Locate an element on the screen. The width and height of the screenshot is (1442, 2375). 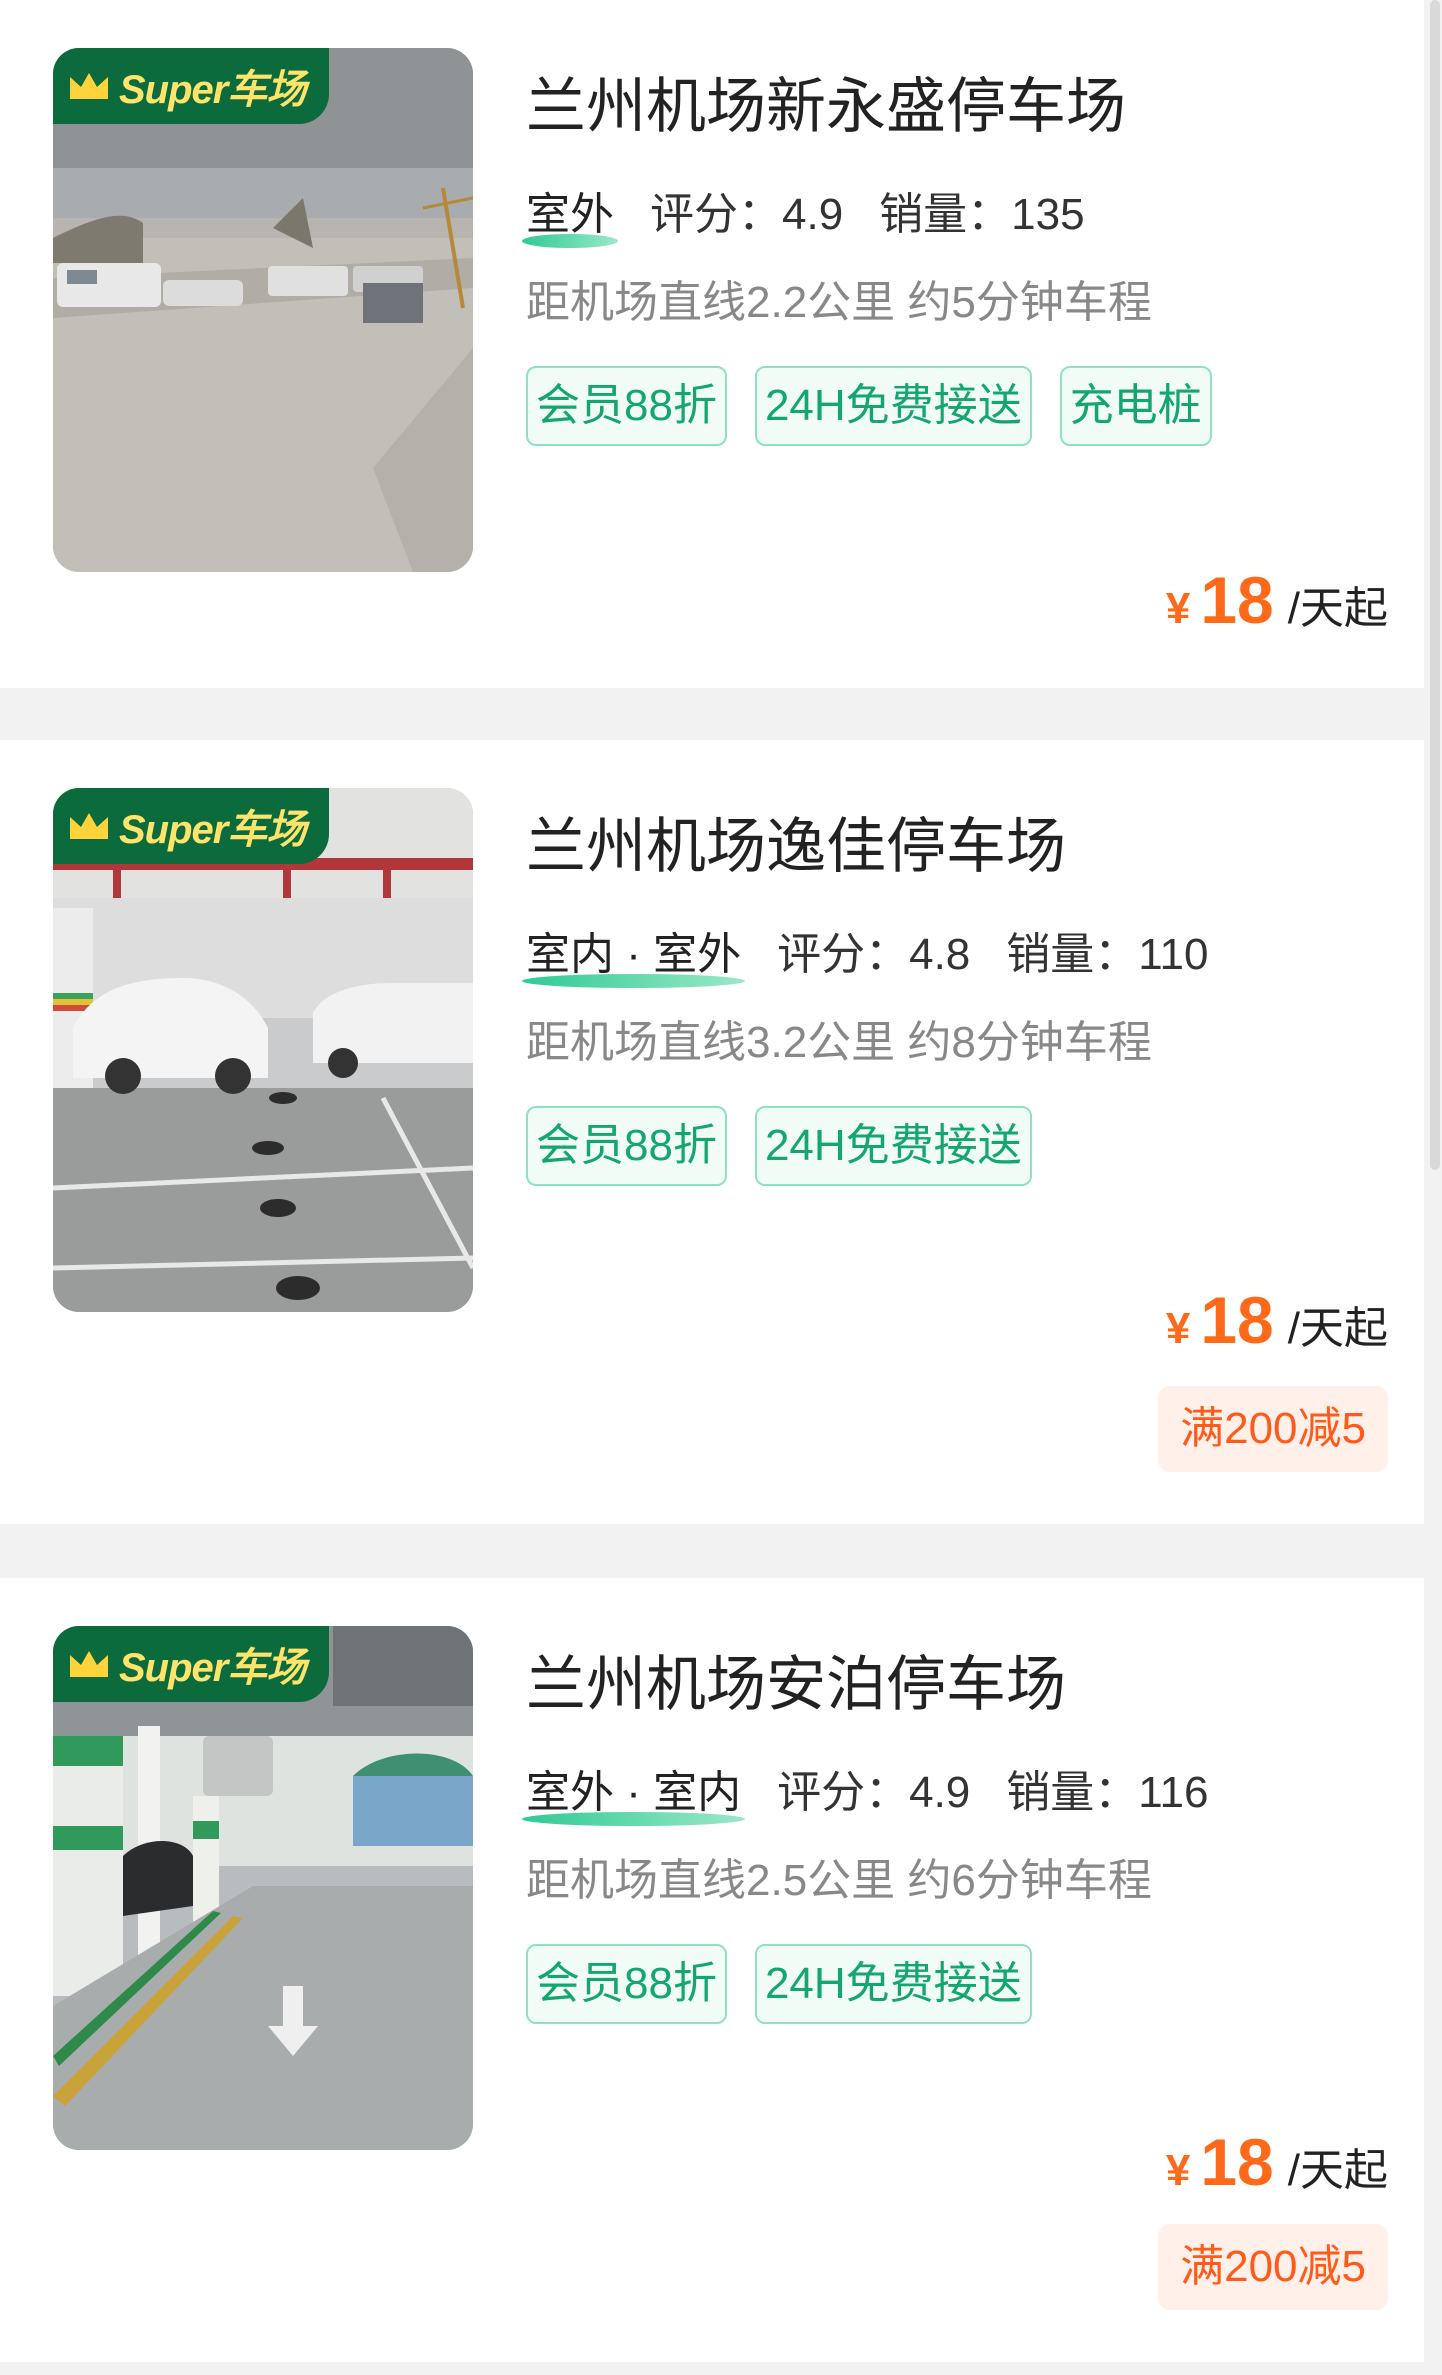
location-type: 室外 · 室内 is located at coordinates (634, 1791).